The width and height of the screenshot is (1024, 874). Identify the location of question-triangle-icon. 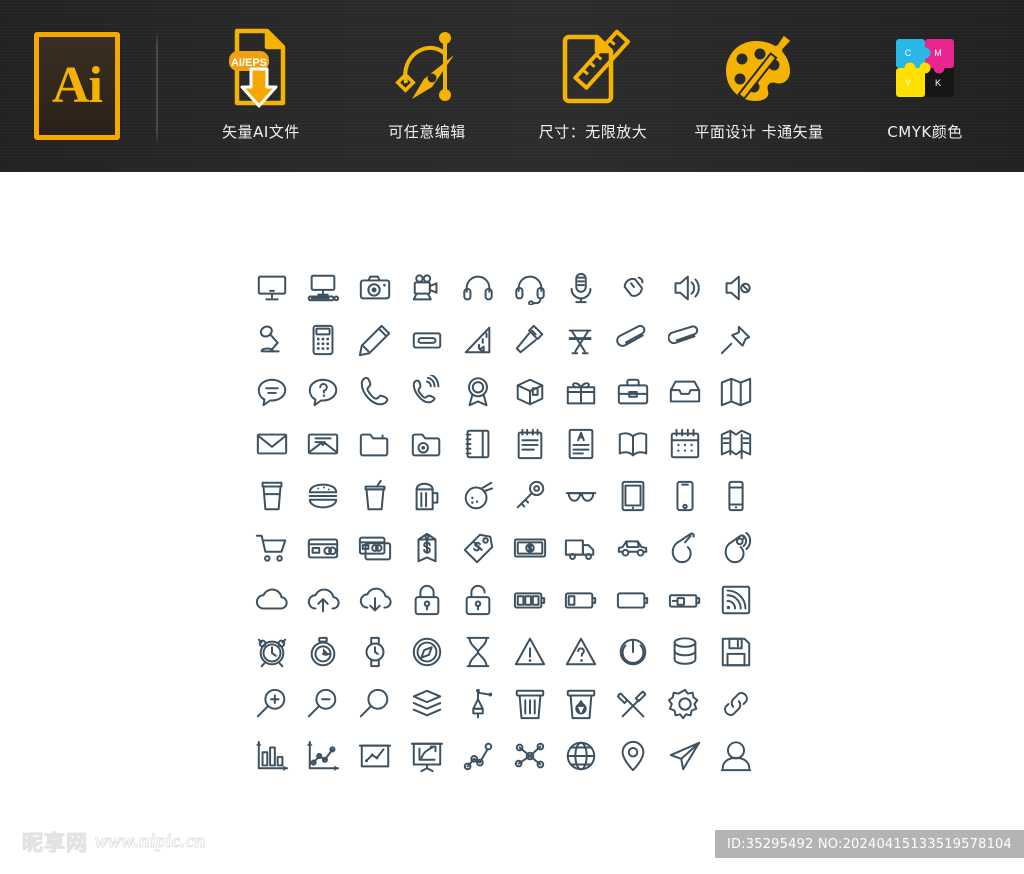
(581, 651).